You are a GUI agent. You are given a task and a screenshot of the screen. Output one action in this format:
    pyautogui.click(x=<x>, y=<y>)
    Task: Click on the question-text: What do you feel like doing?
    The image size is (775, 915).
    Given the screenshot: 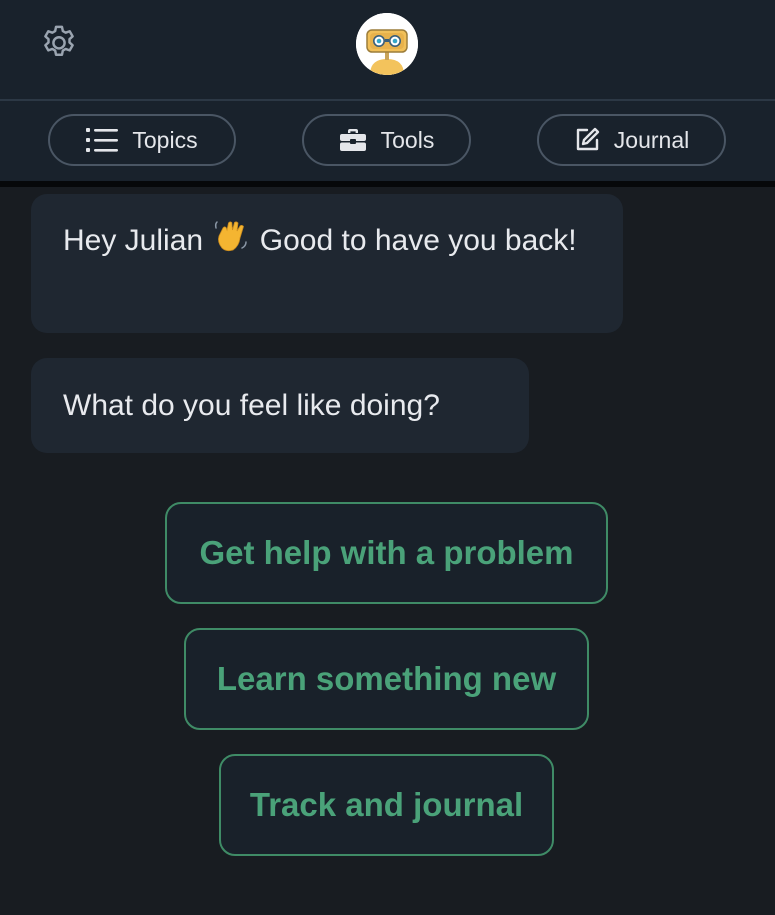 What is the action you would take?
    pyautogui.click(x=251, y=405)
    